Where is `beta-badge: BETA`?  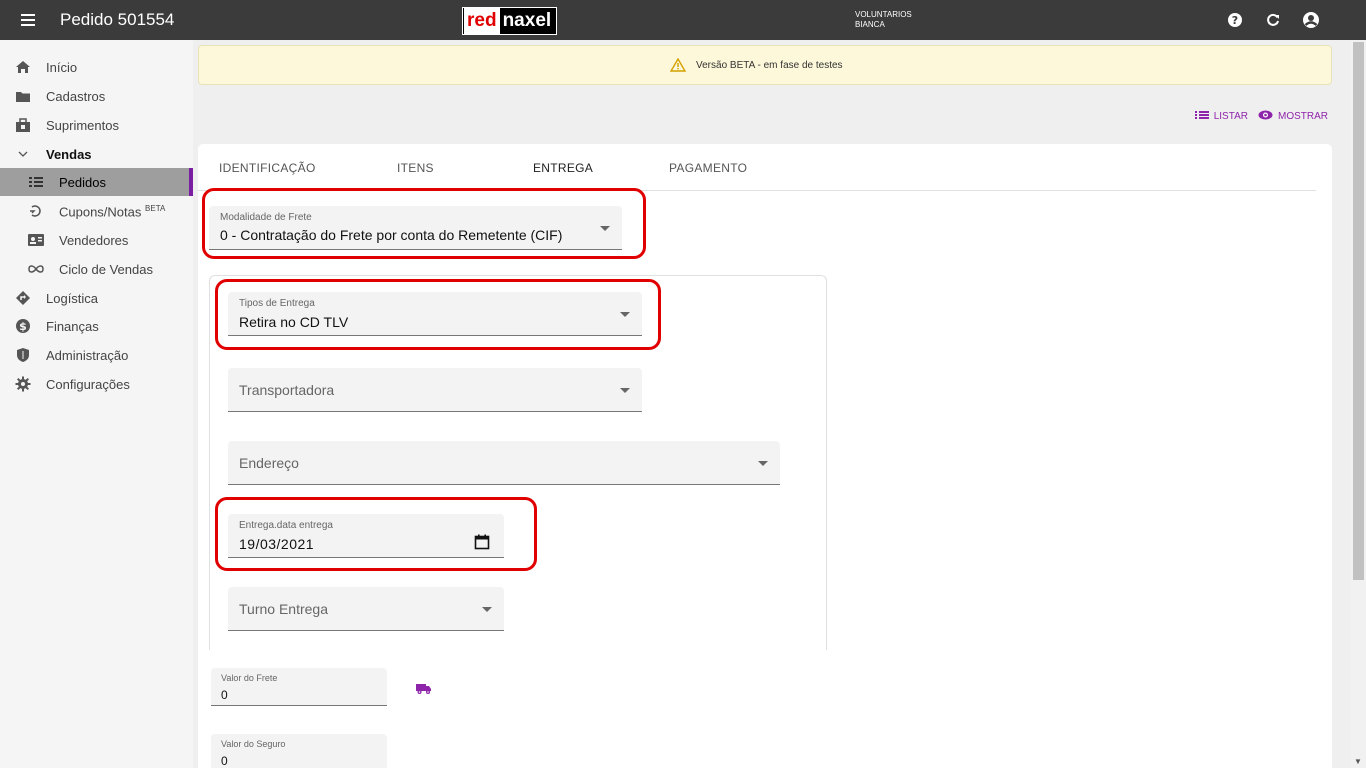
beta-badge: BETA is located at coordinates (155, 208).